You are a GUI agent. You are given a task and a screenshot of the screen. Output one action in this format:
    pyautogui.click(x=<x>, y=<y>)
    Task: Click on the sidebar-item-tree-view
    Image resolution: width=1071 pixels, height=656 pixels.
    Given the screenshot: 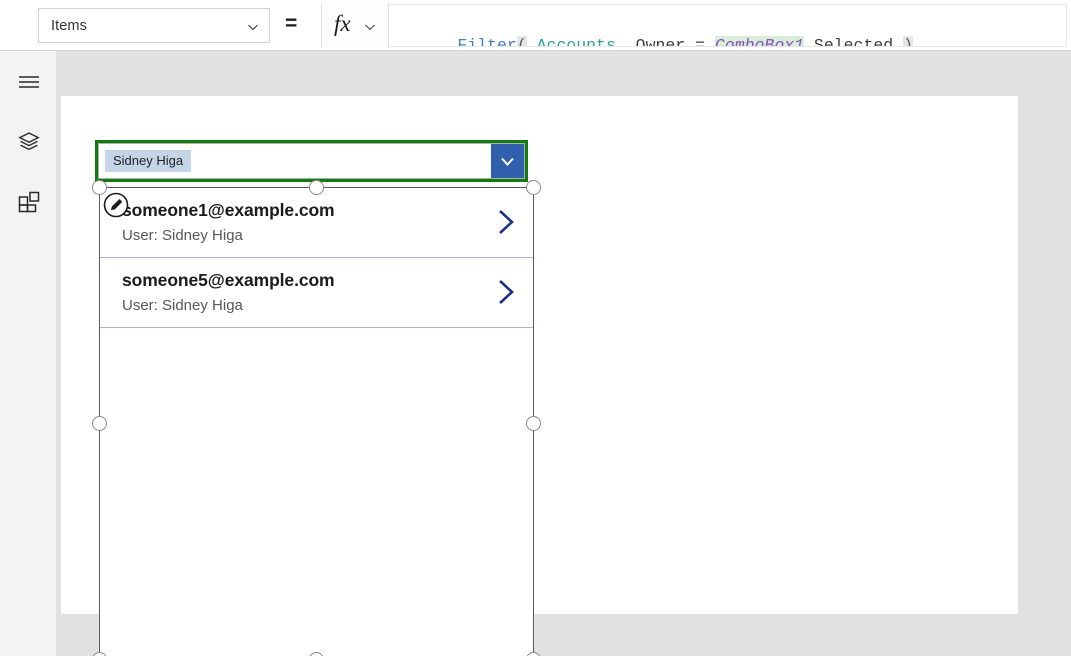 What is the action you would take?
    pyautogui.click(x=29, y=142)
    